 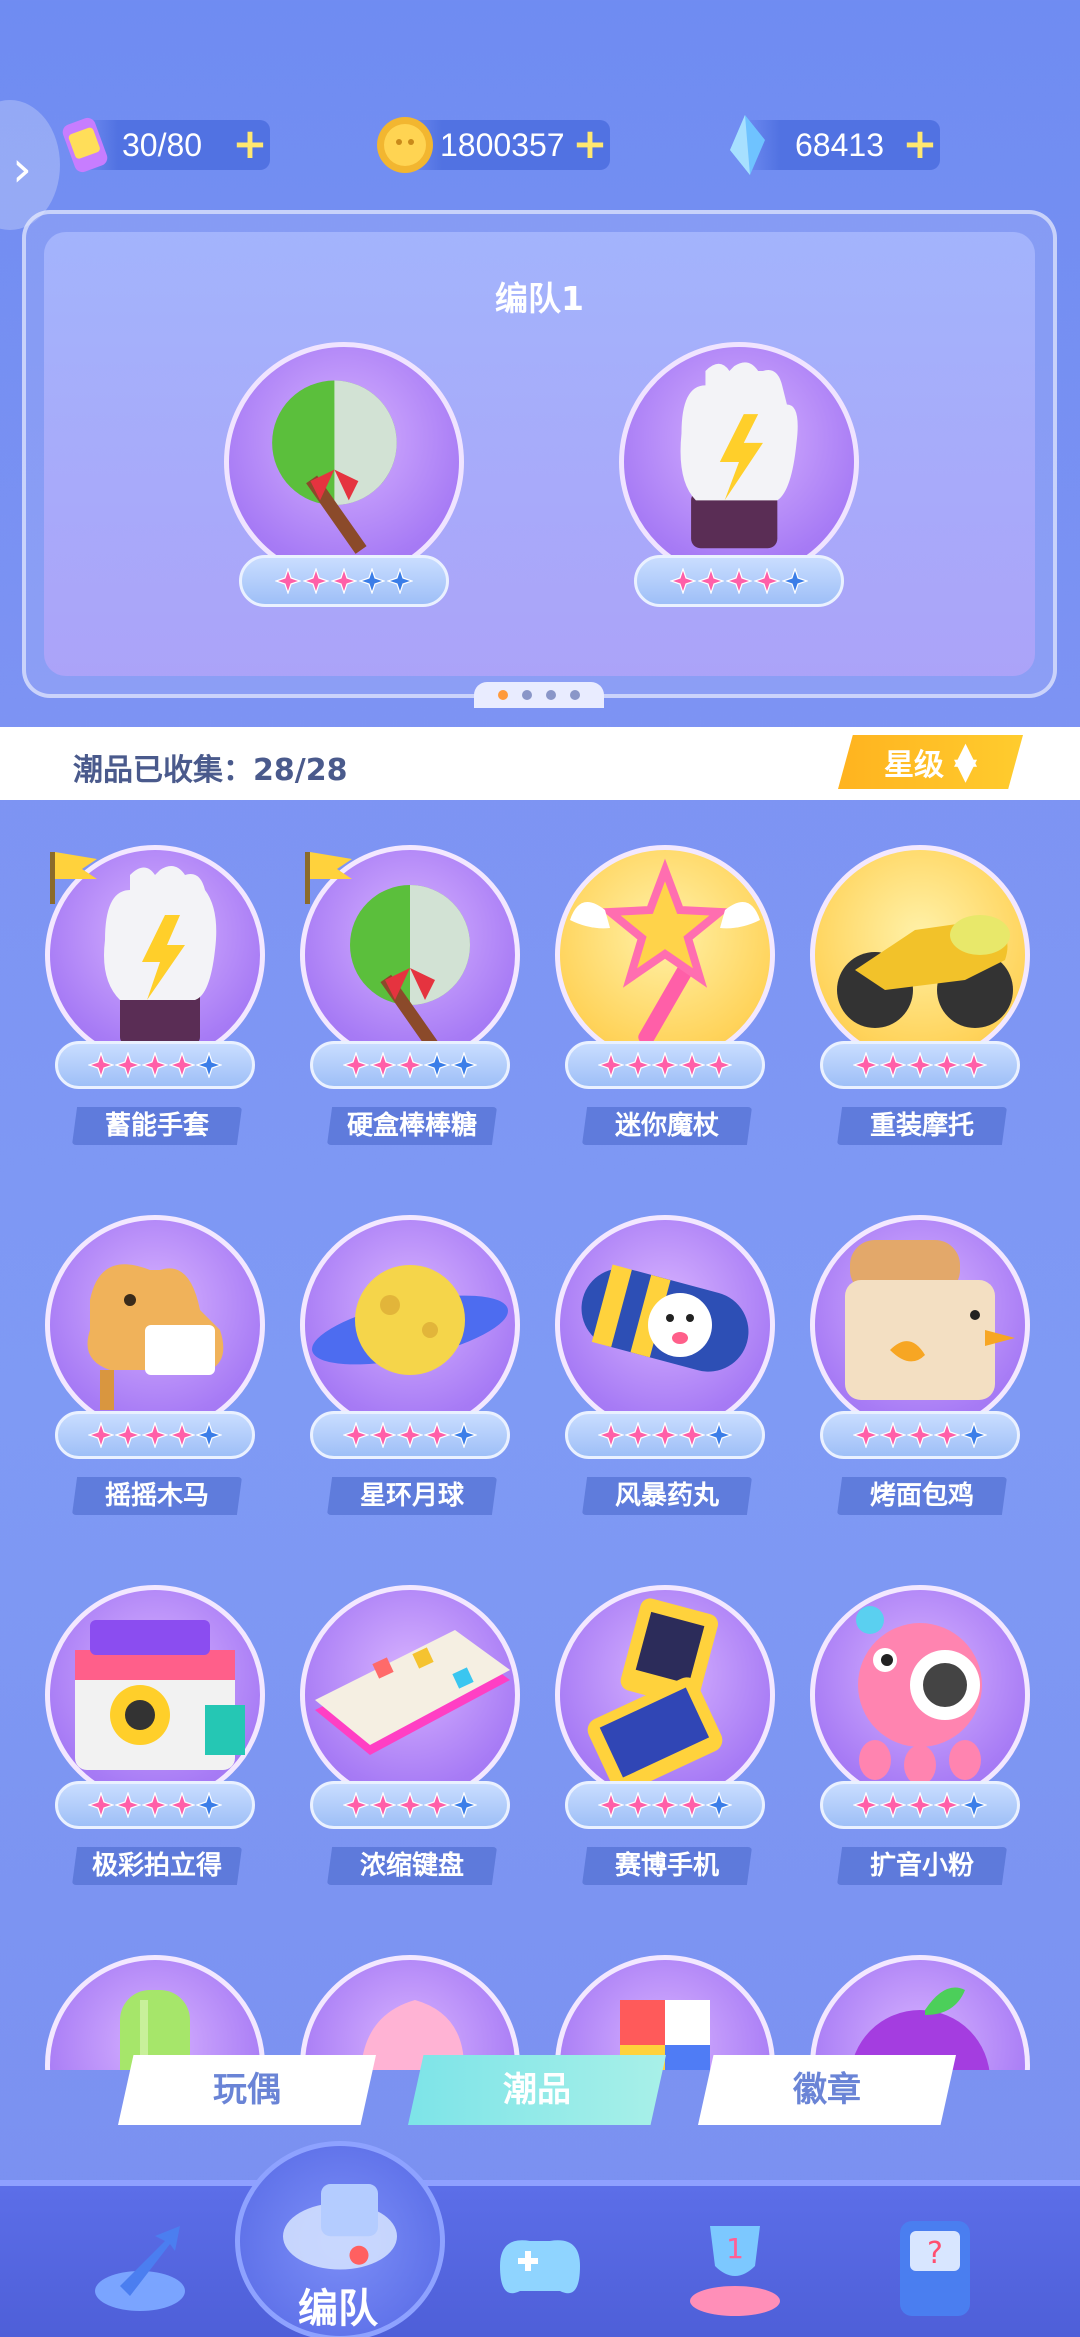 I want to click on collection-item: 浓缩键盘, so click(x=410, y=1735).